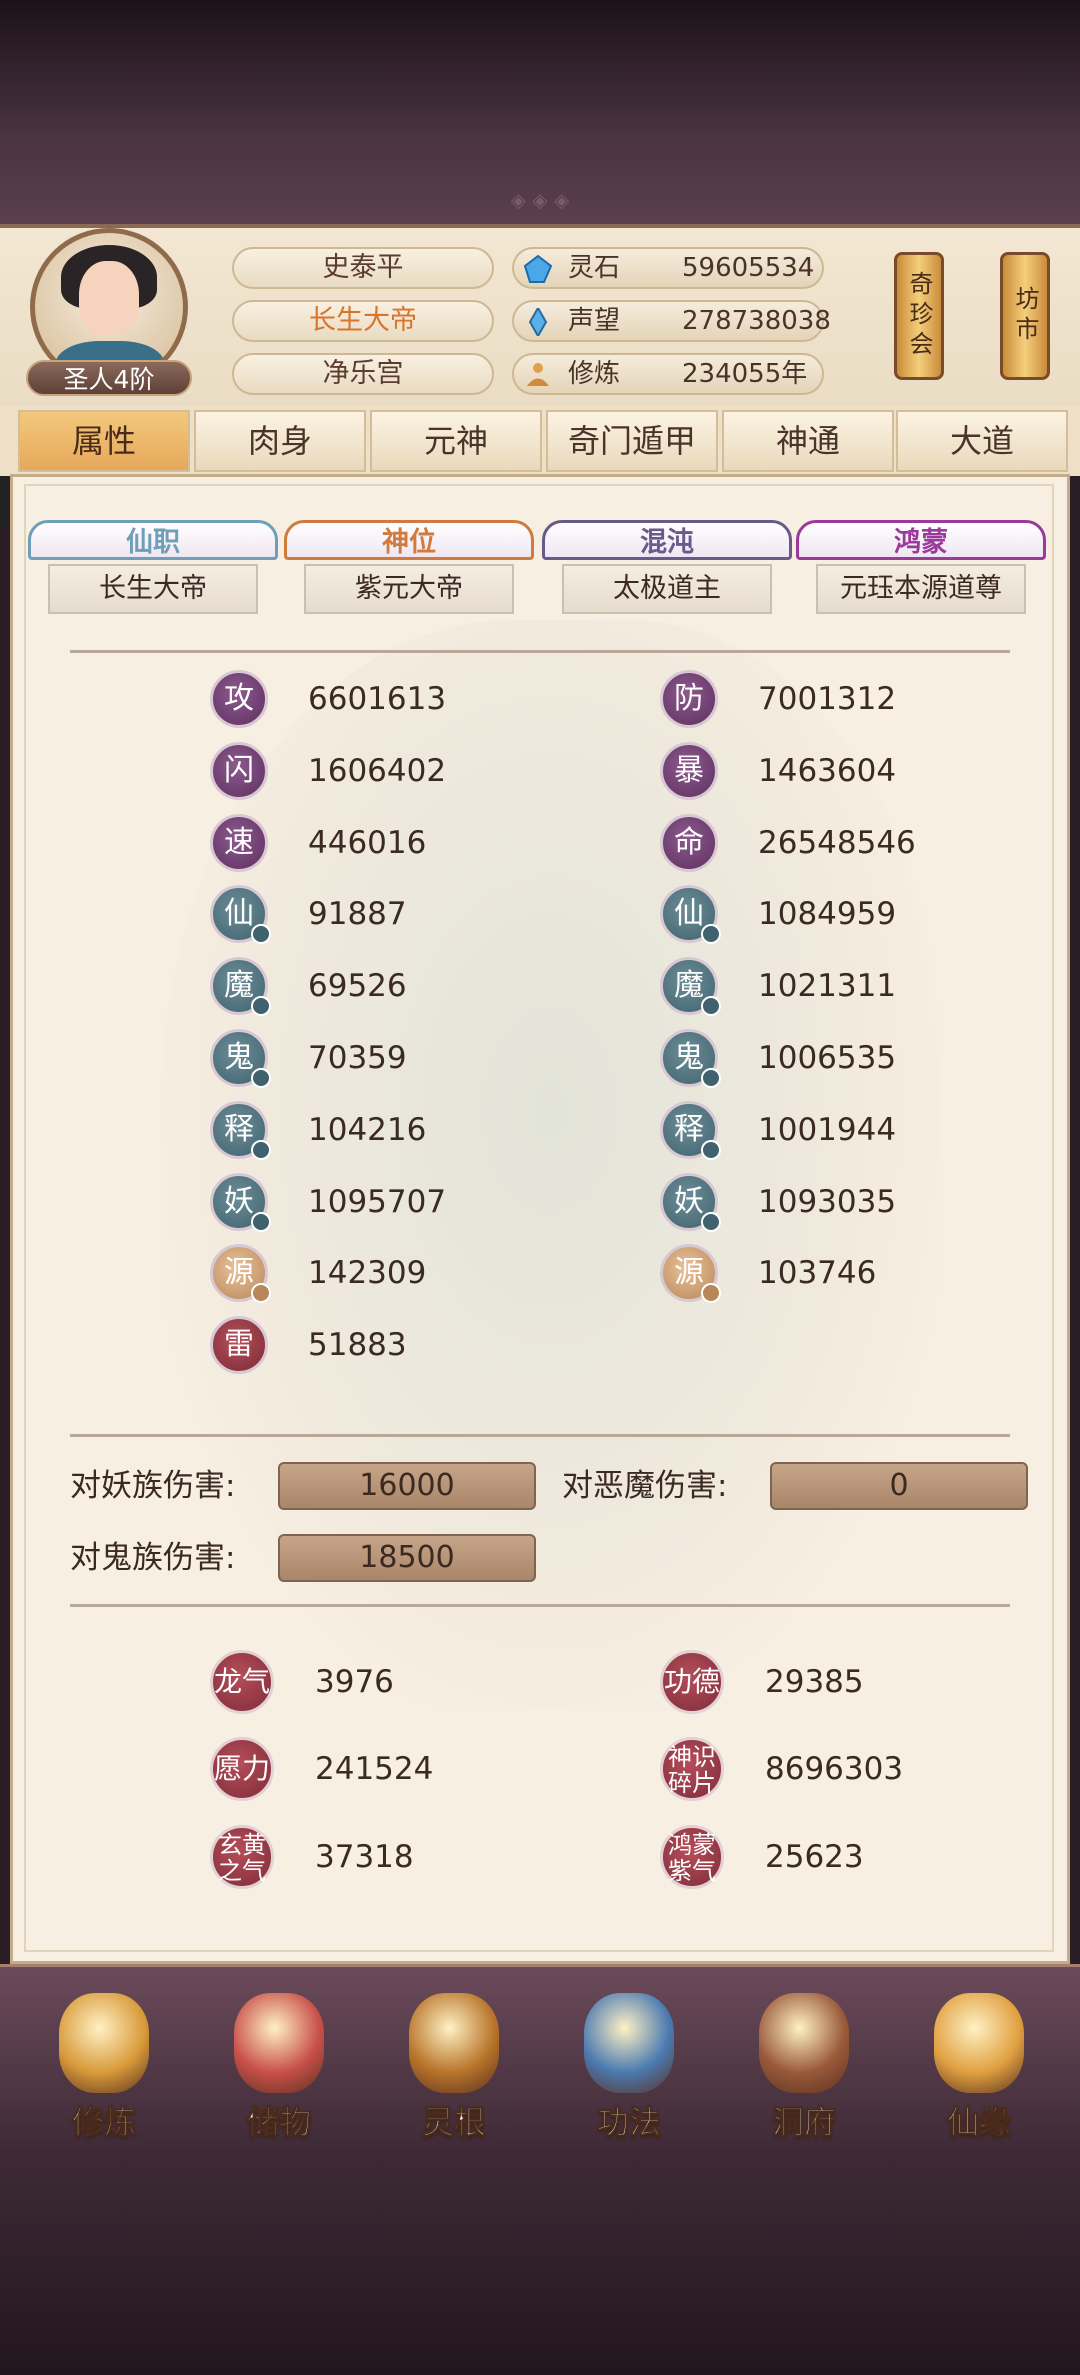  I want to click on stat-char: 妖, so click(689, 1201).